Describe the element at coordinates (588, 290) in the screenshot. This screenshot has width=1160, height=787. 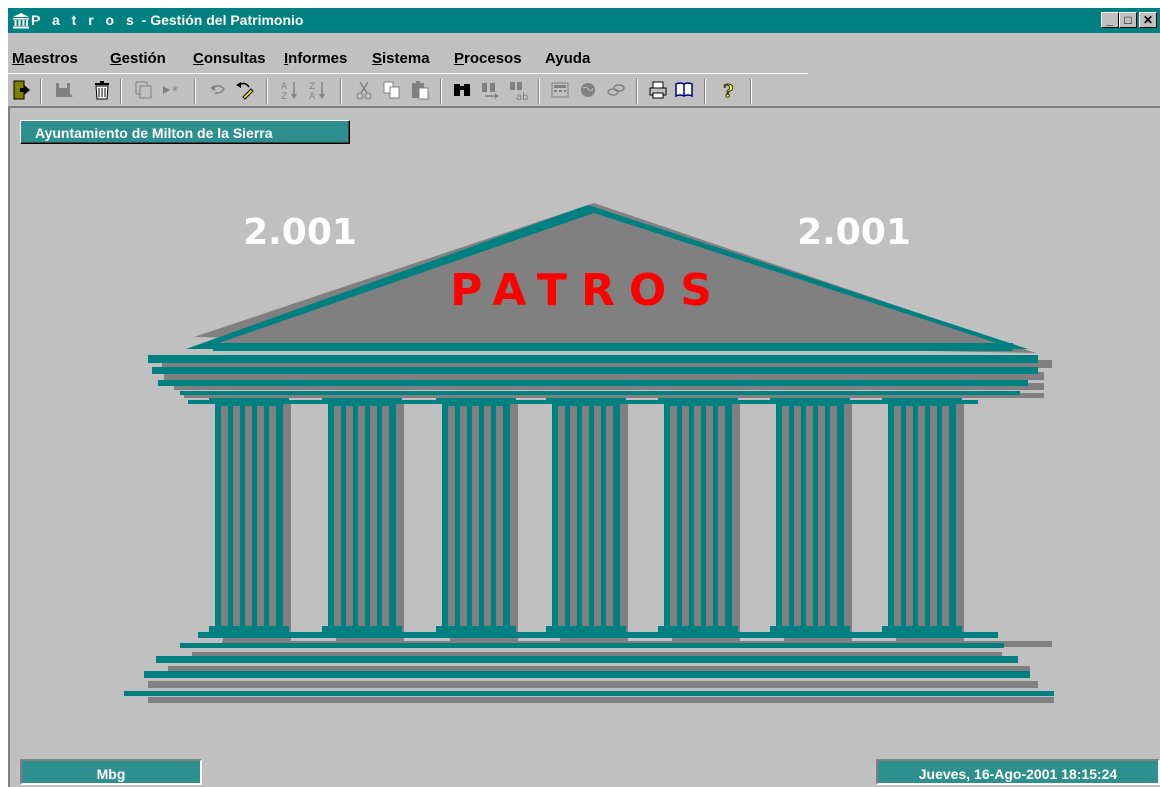
I see `brand-patros: PATROS` at that location.